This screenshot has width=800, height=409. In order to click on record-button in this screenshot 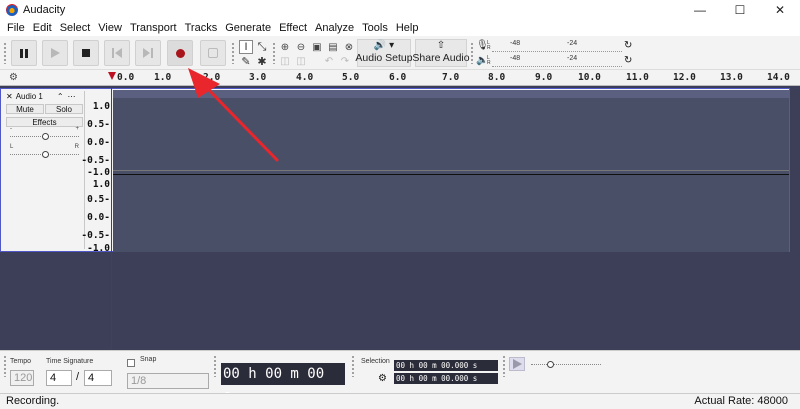, I will do `click(180, 53)`.